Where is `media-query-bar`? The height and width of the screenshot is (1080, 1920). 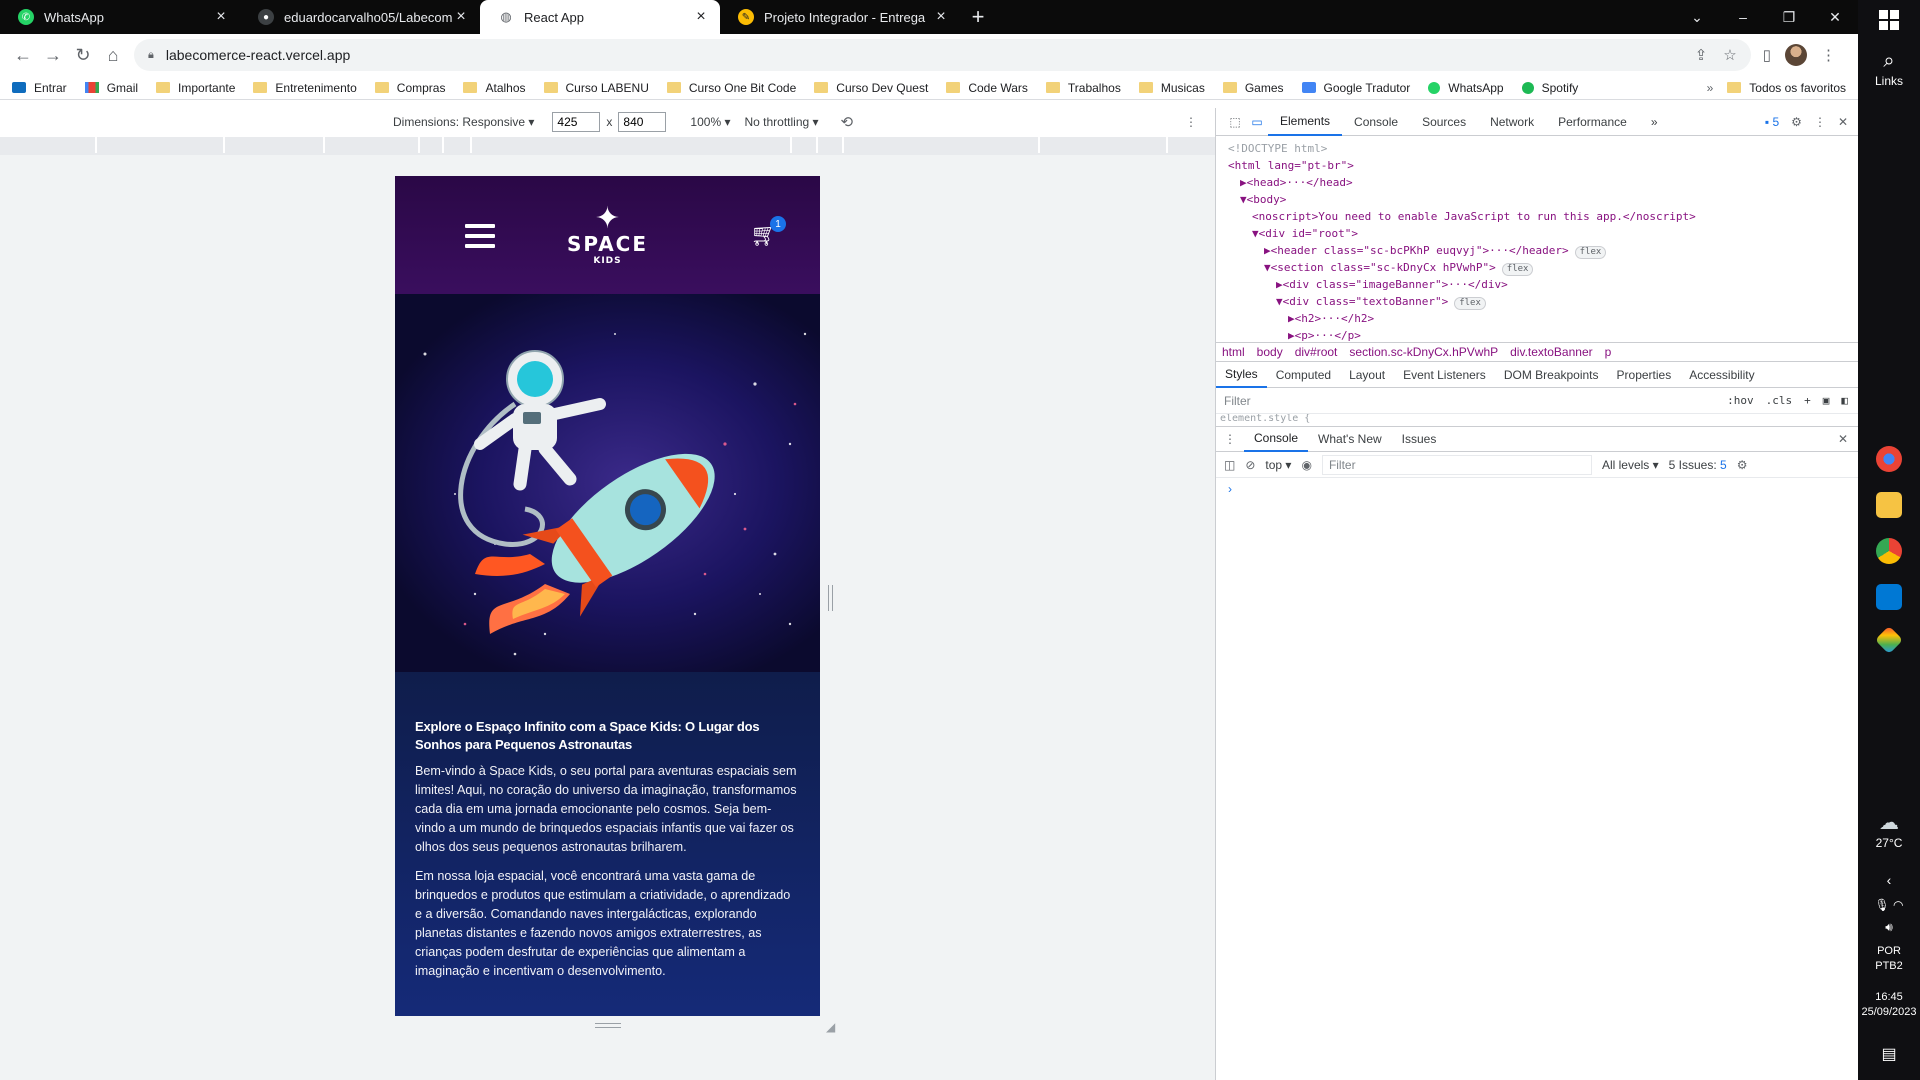 media-query-bar is located at coordinates (607, 146).